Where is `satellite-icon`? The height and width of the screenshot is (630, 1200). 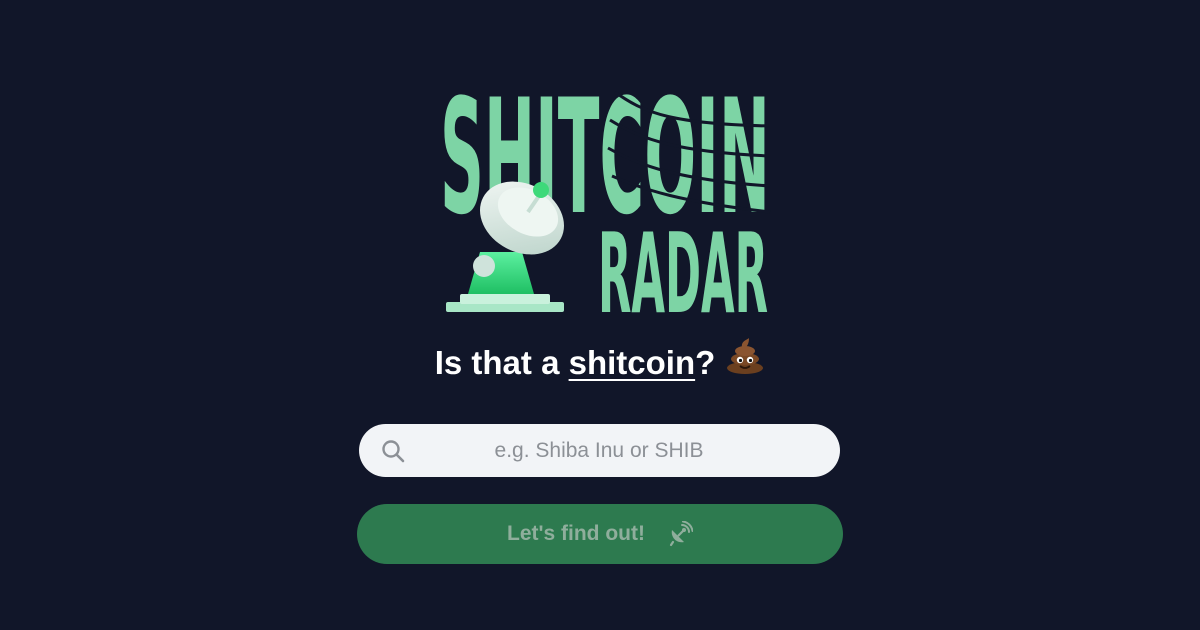
satellite-icon is located at coordinates (681, 534).